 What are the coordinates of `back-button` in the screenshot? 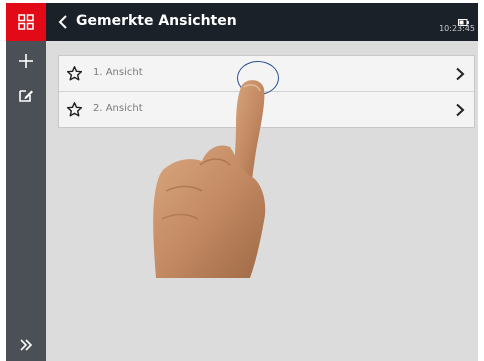 It's located at (63, 22).